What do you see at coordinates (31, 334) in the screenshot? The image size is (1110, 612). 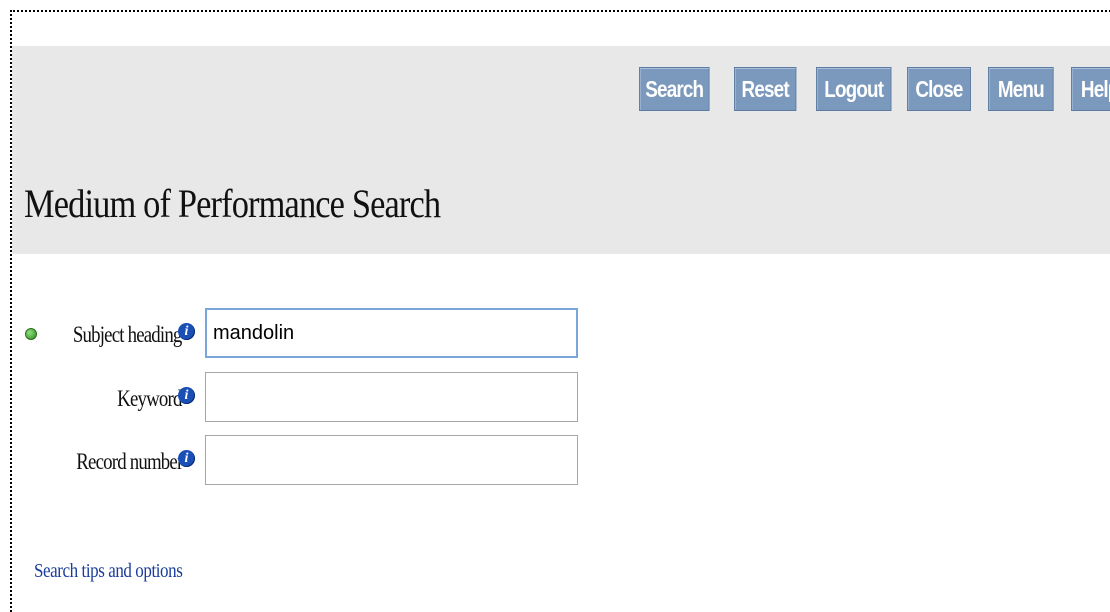 I see `required-dot-icon` at bounding box center [31, 334].